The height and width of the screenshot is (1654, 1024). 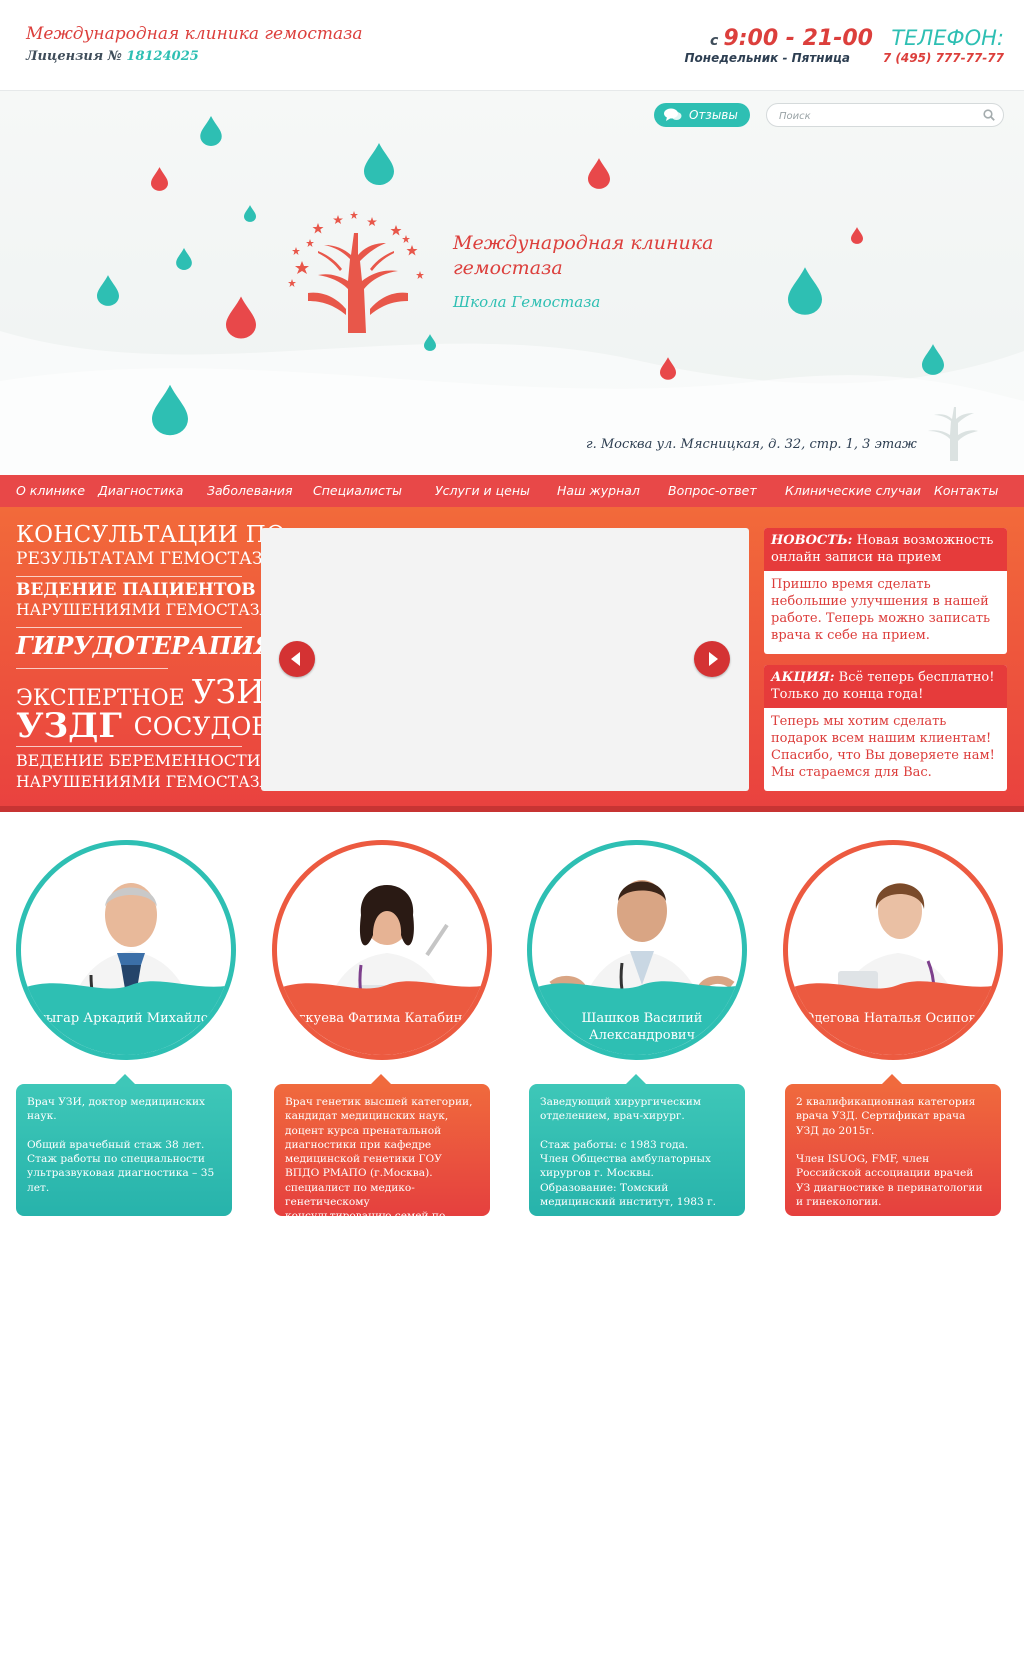 What do you see at coordinates (714, 41) in the screenshot?
I see `hours-prefix: с` at bounding box center [714, 41].